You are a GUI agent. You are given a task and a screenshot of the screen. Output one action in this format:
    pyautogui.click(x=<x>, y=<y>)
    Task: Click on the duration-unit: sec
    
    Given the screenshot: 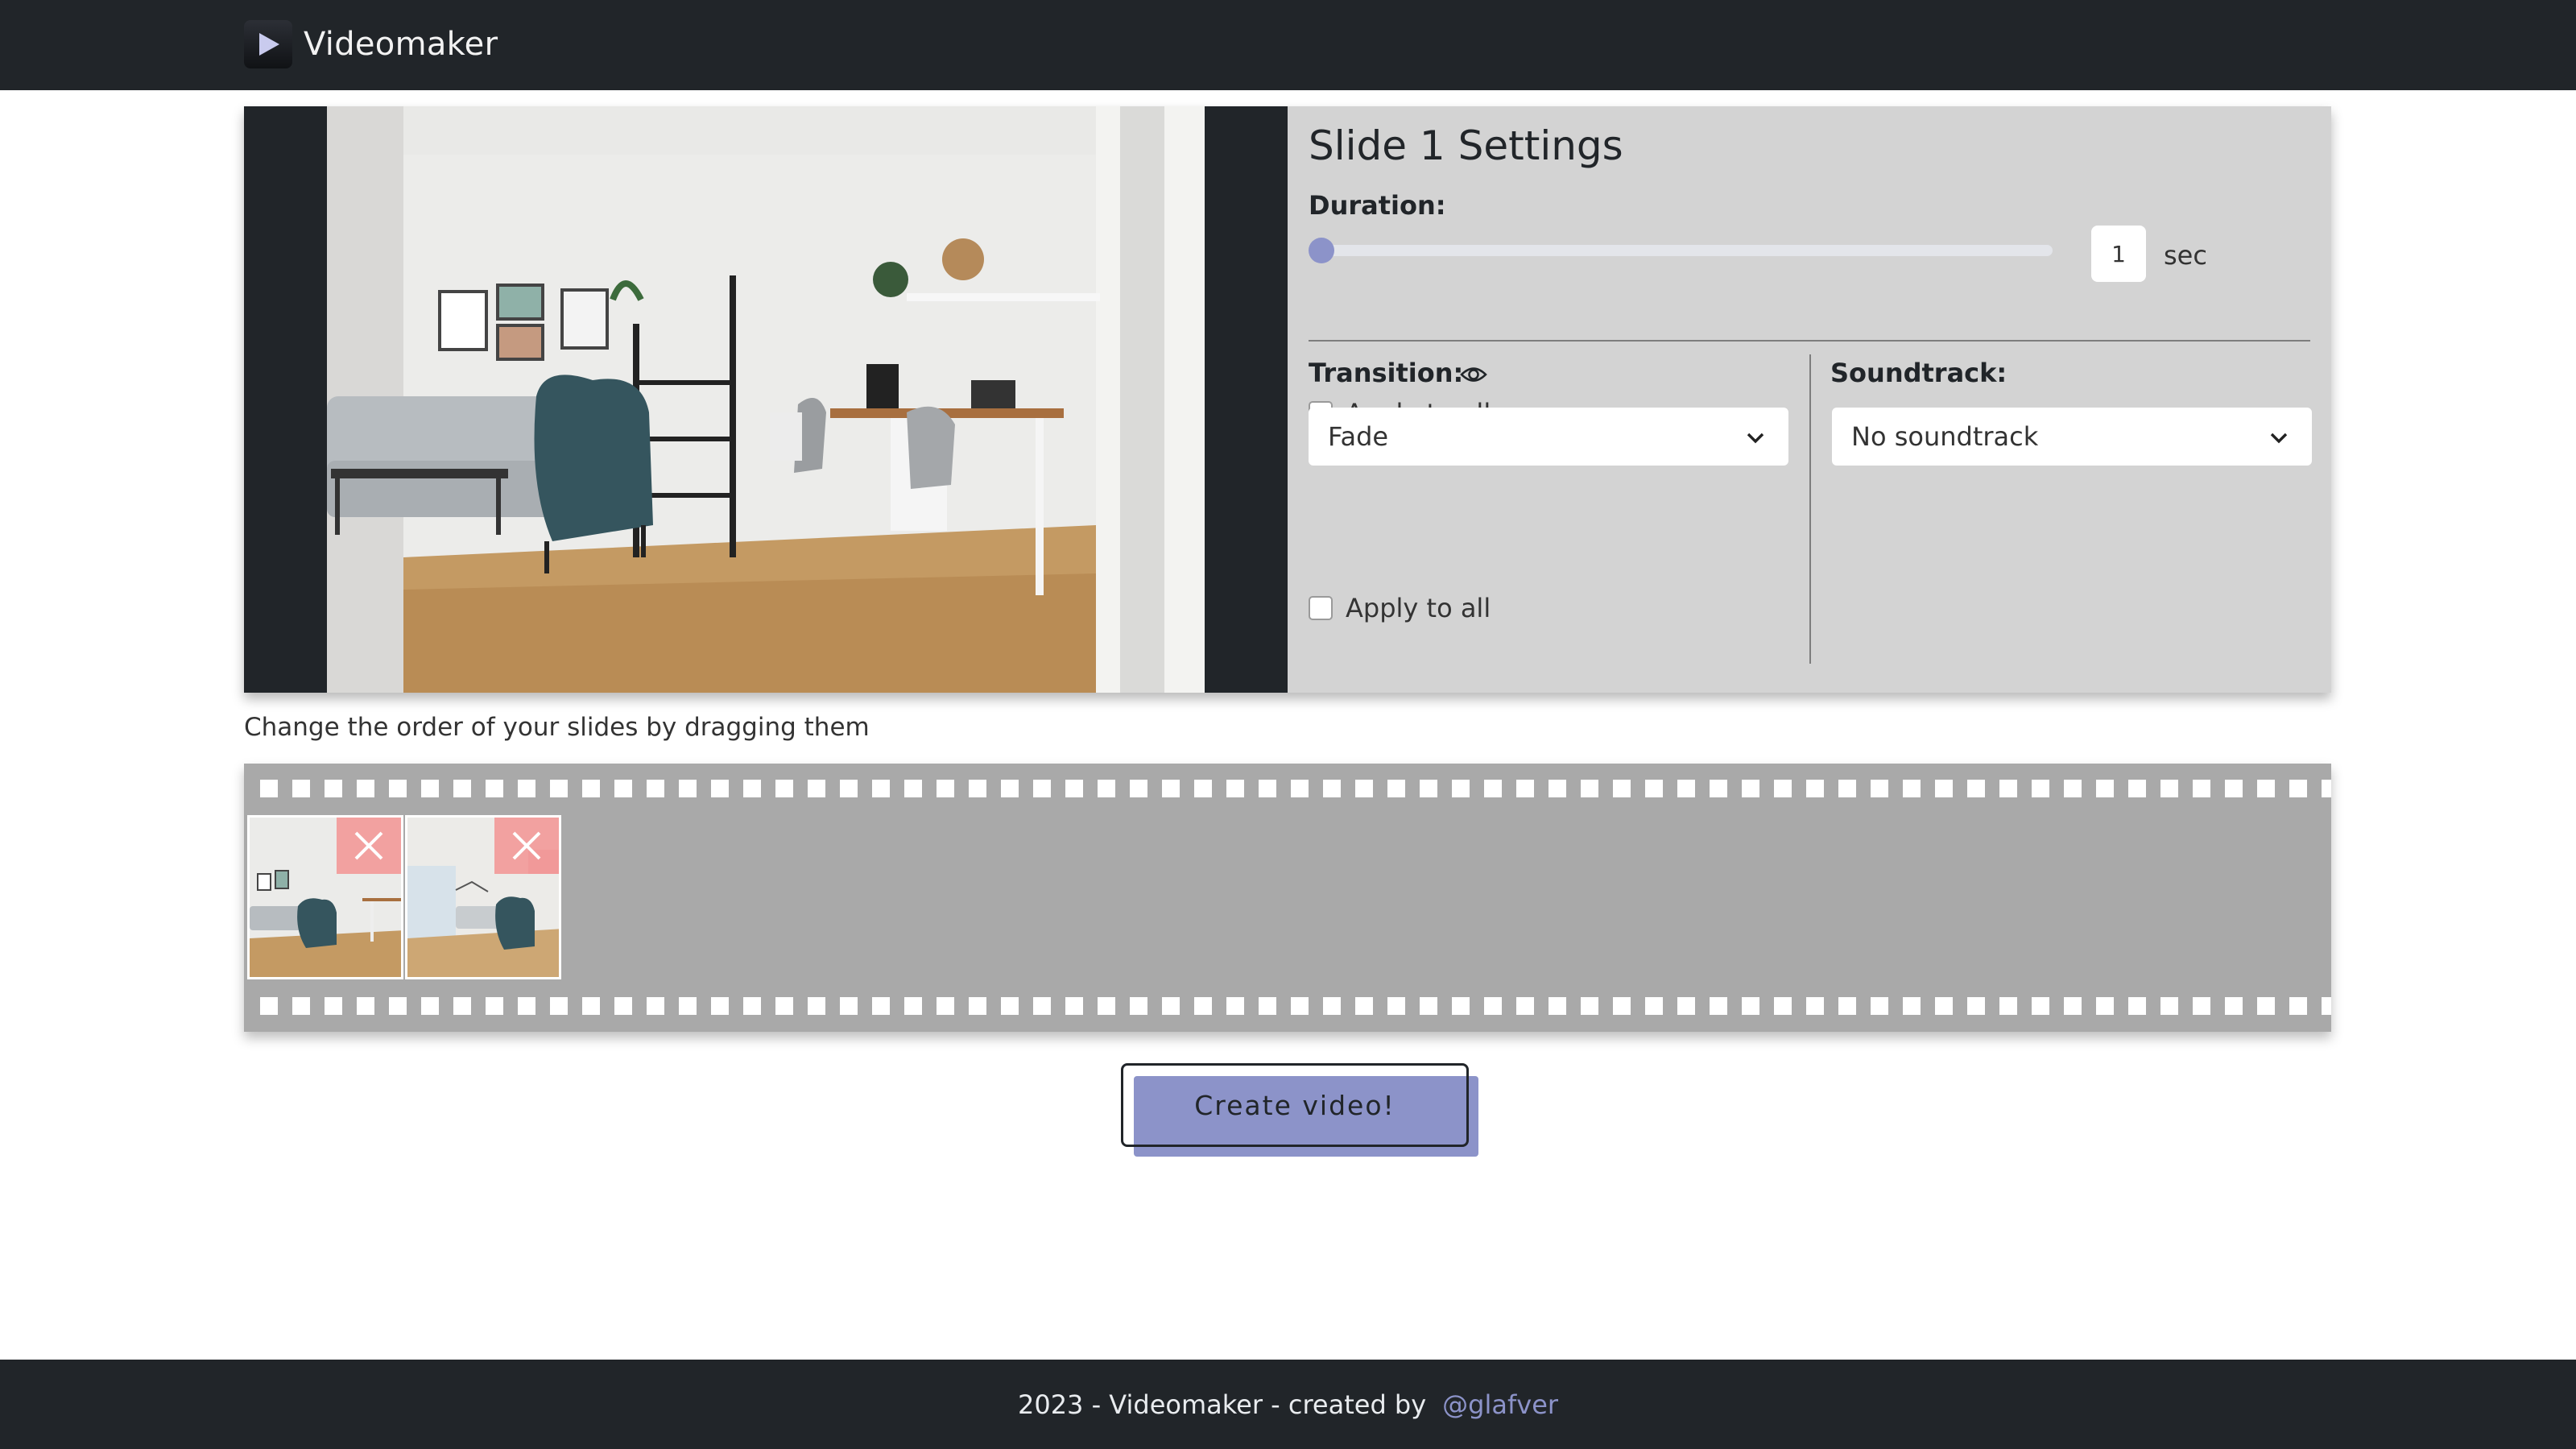 What is the action you would take?
    pyautogui.click(x=2185, y=255)
    